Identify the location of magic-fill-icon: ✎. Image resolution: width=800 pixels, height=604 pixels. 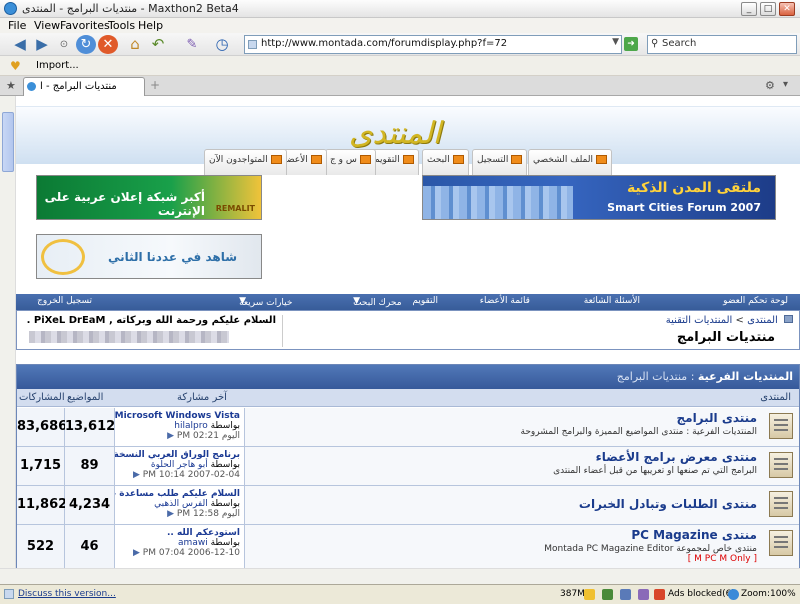
(192, 44).